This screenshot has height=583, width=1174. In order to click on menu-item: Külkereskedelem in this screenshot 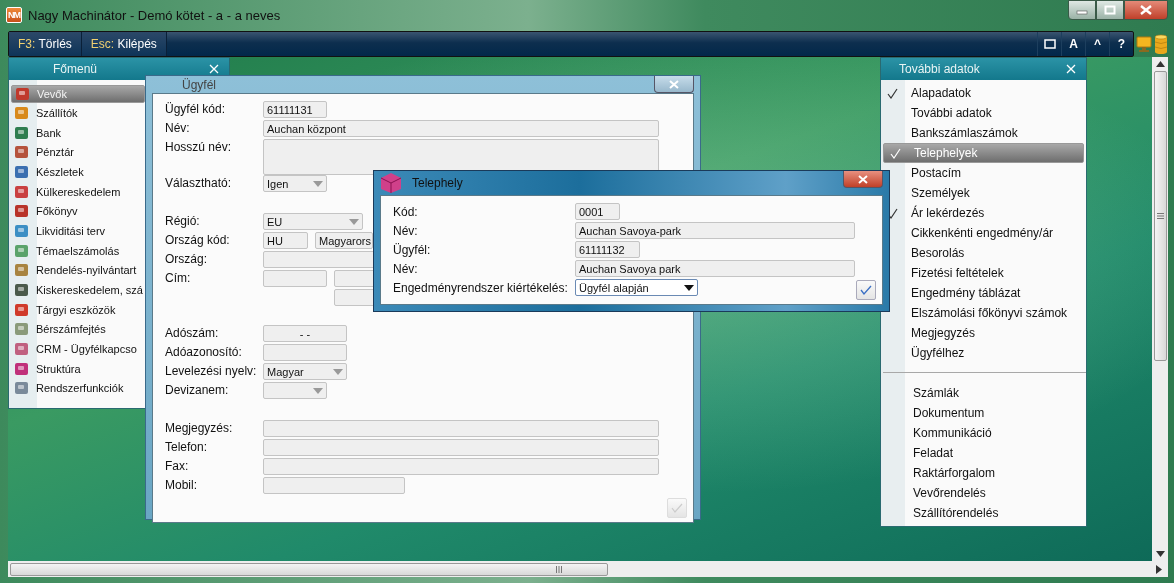, I will do `click(78, 191)`.